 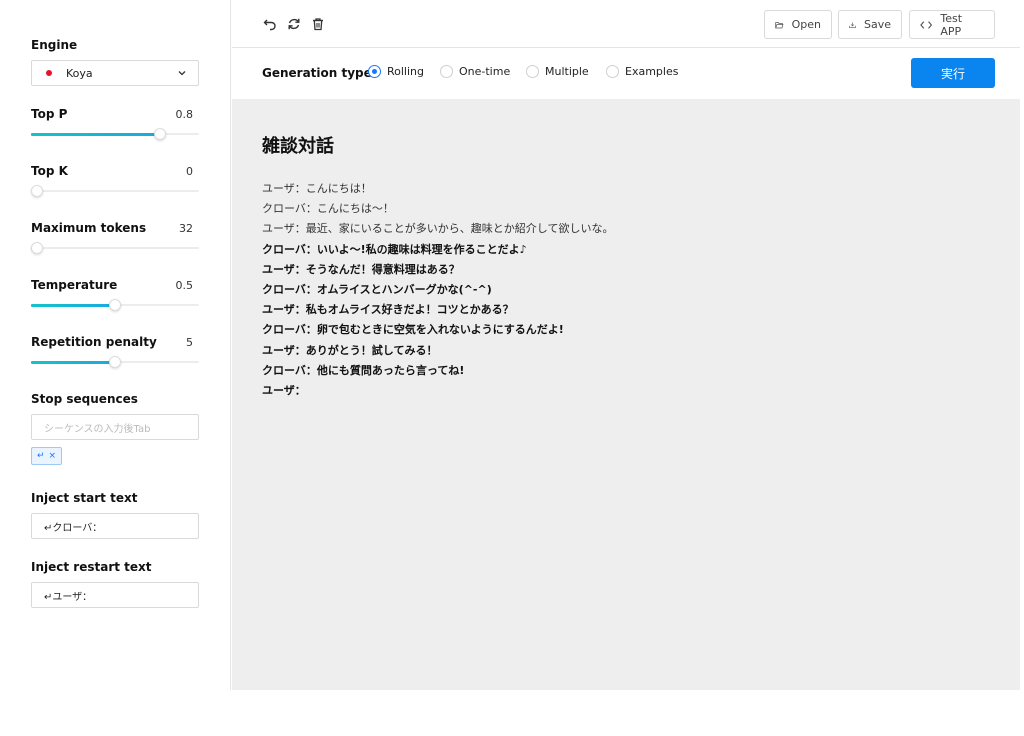 What do you see at coordinates (626, 24) in the screenshot?
I see `top-toolbar: Open Save Test APP` at bounding box center [626, 24].